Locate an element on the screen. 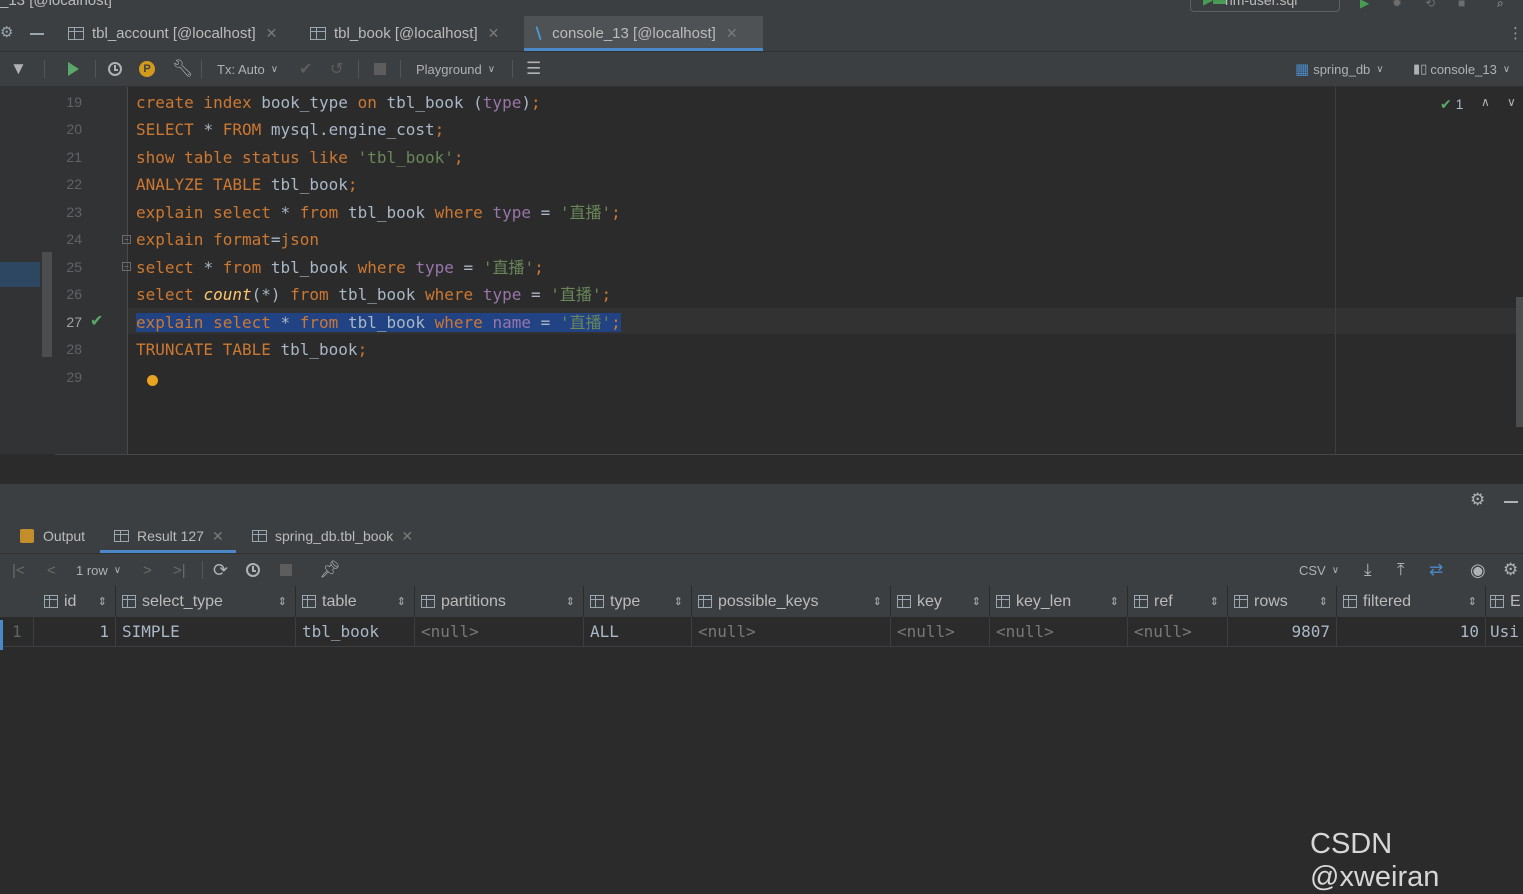 The height and width of the screenshot is (894, 1523). column-header: table ⇕ is located at coordinates (355, 601).